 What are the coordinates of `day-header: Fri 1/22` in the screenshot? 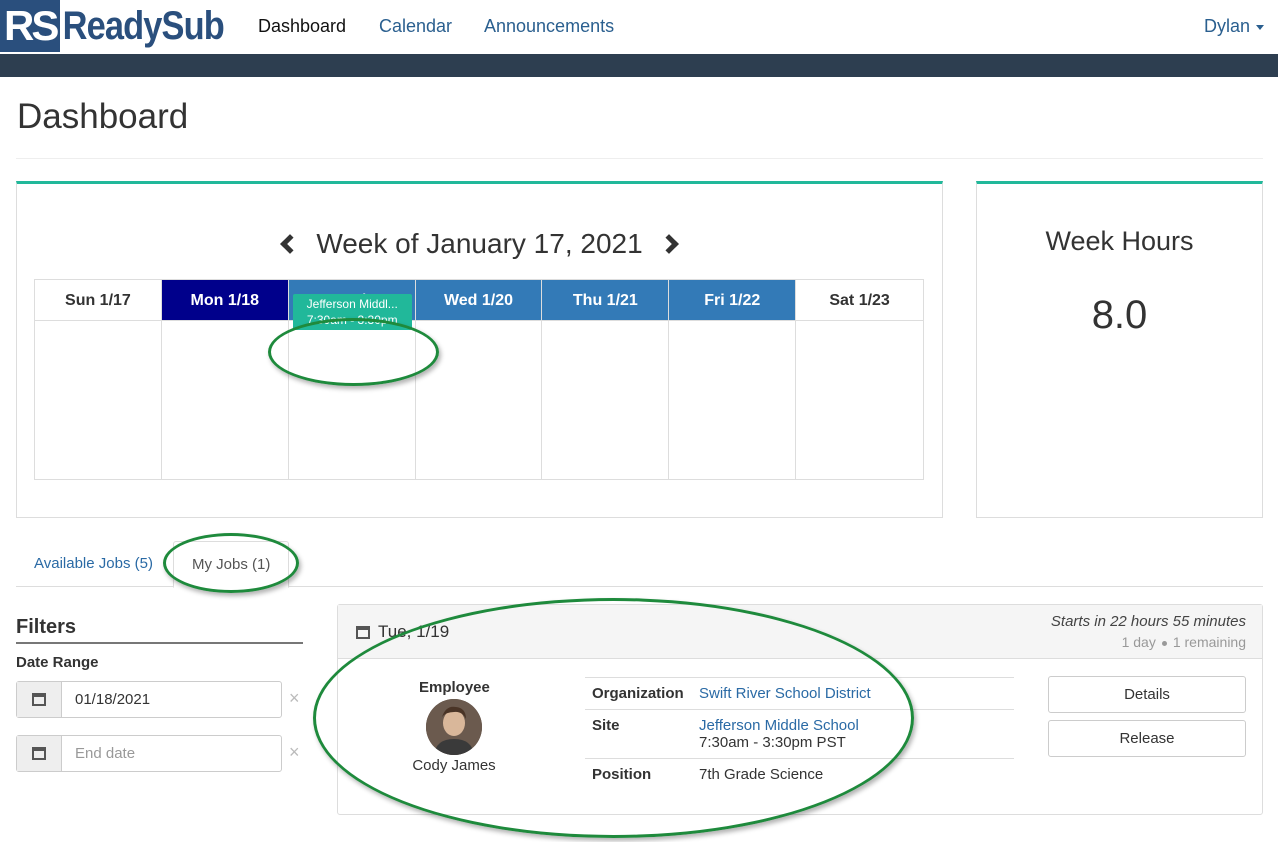 It's located at (732, 300).